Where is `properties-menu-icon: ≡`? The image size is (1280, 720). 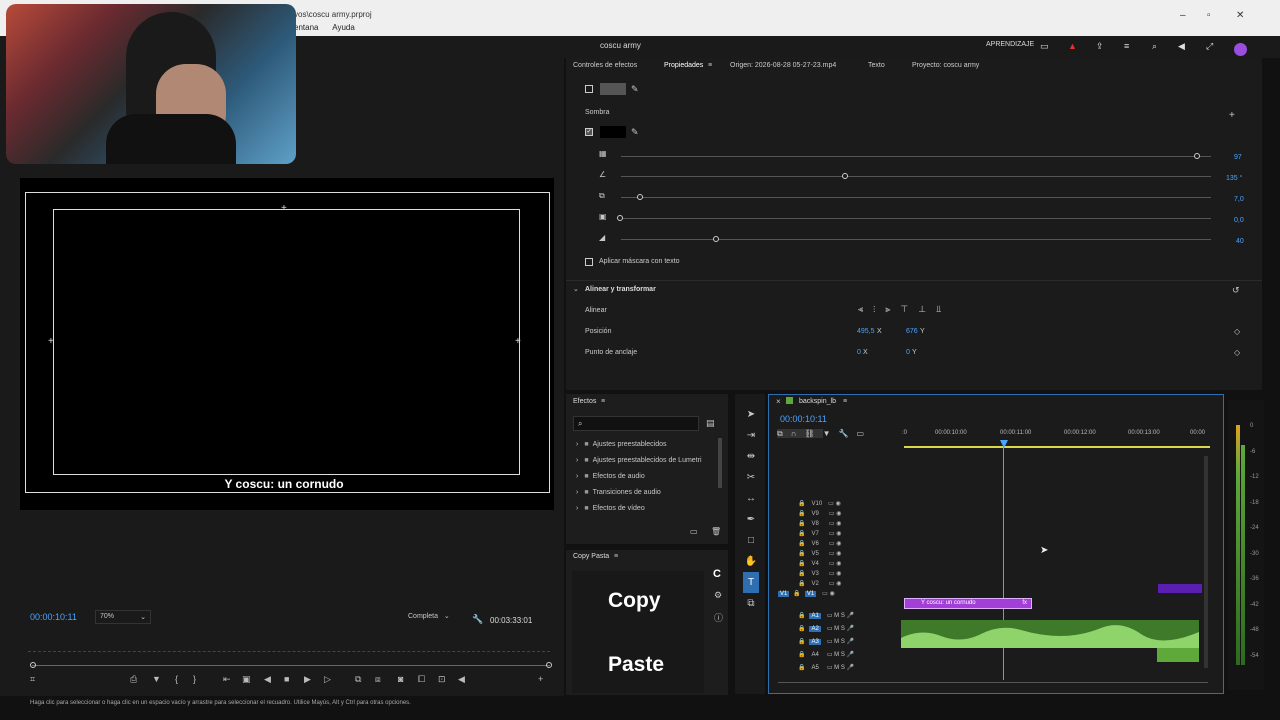 properties-menu-icon: ≡ is located at coordinates (710, 65).